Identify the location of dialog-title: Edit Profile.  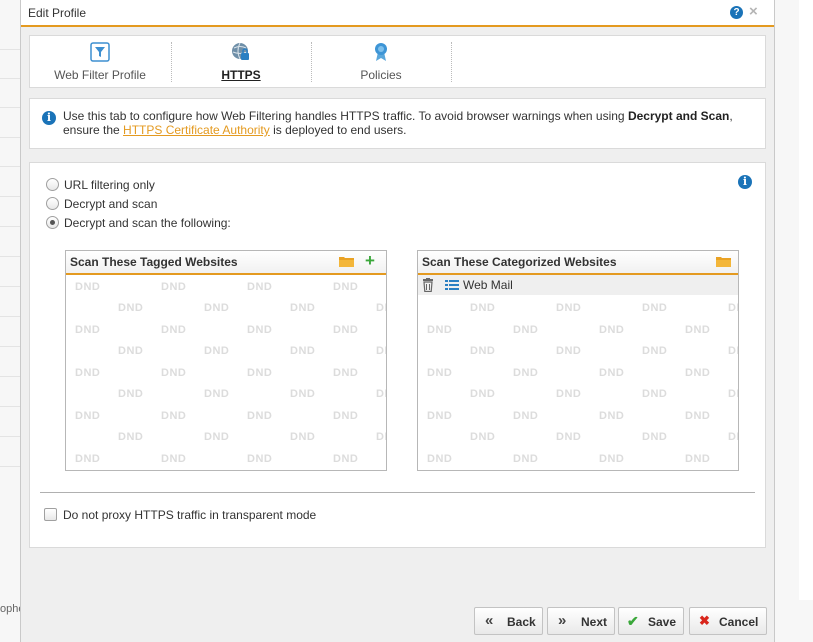
(57, 13).